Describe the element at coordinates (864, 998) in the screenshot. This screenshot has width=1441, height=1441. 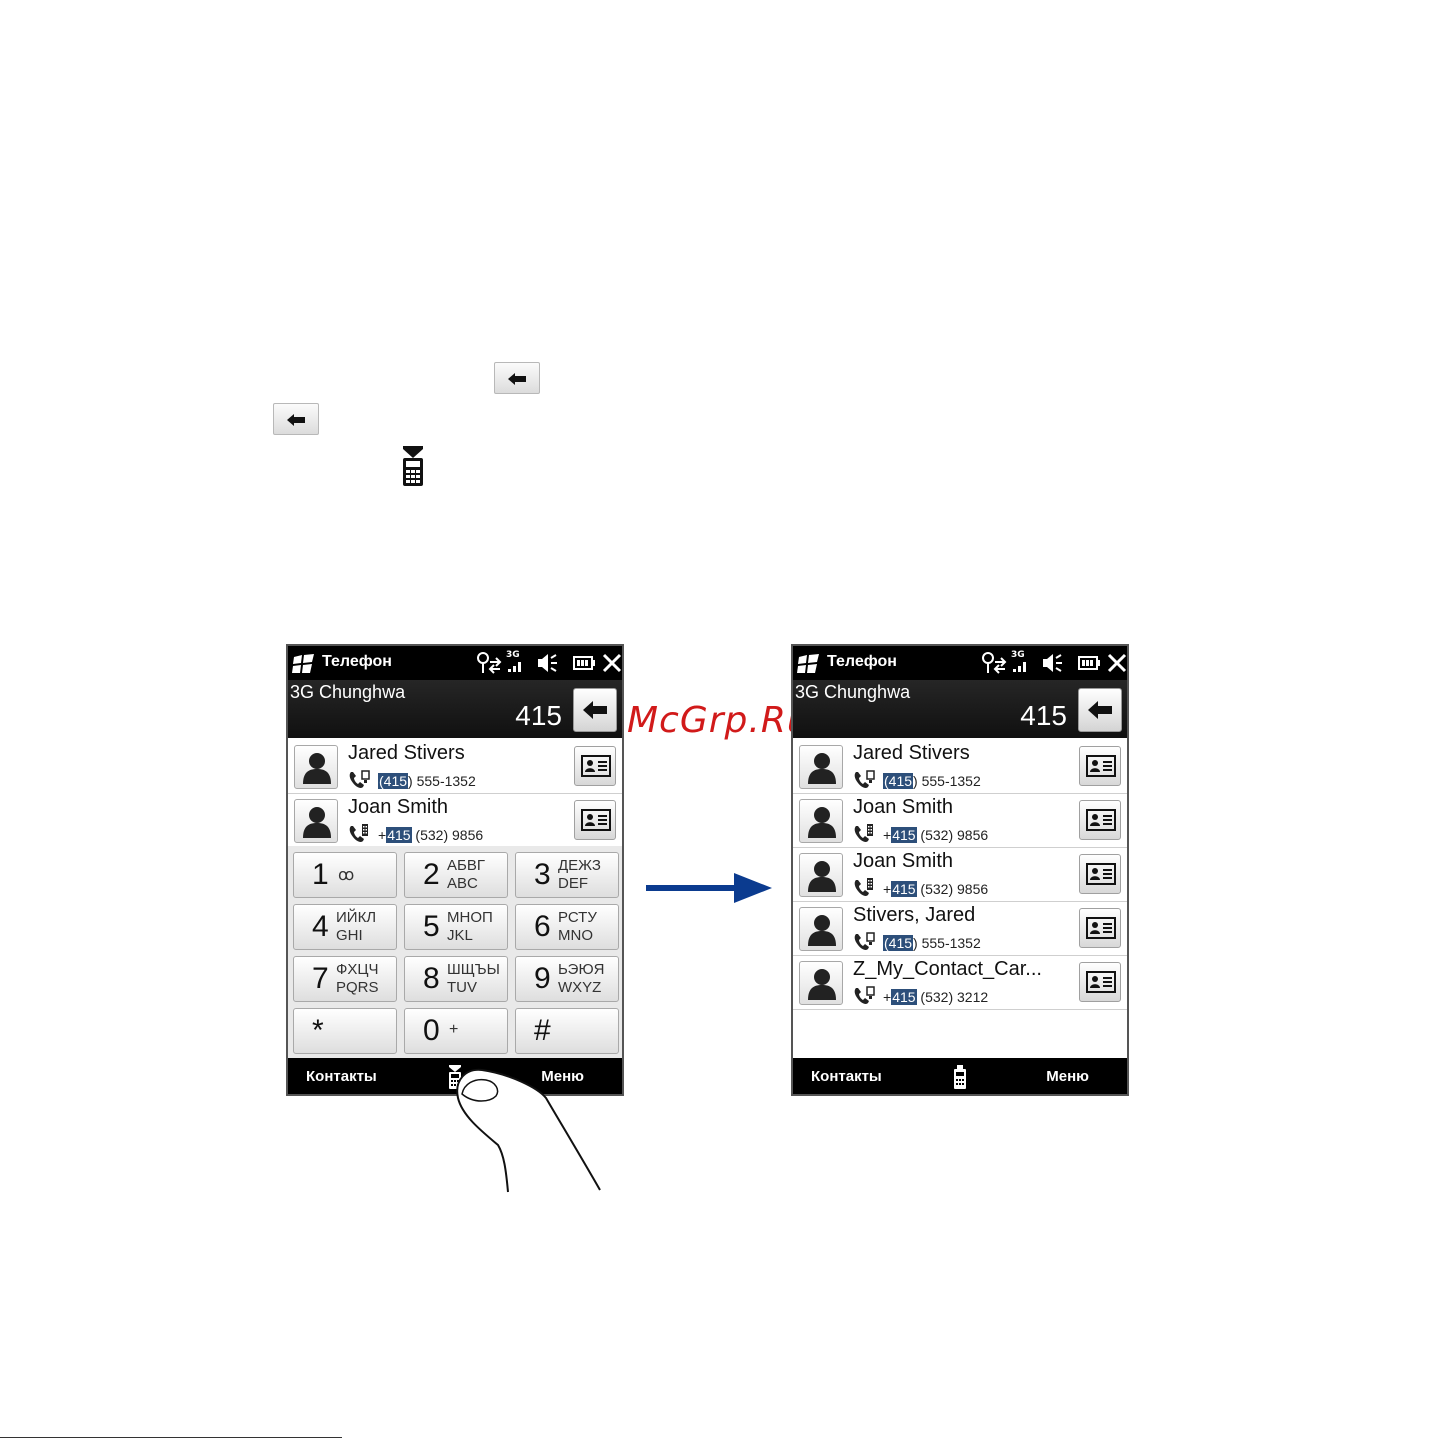
I see `home-phone-icon` at that location.